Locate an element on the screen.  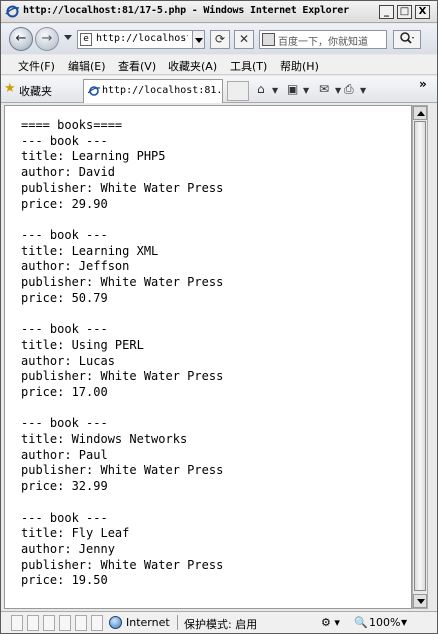
page-text-line: author: Jenny is located at coordinates (68, 548).